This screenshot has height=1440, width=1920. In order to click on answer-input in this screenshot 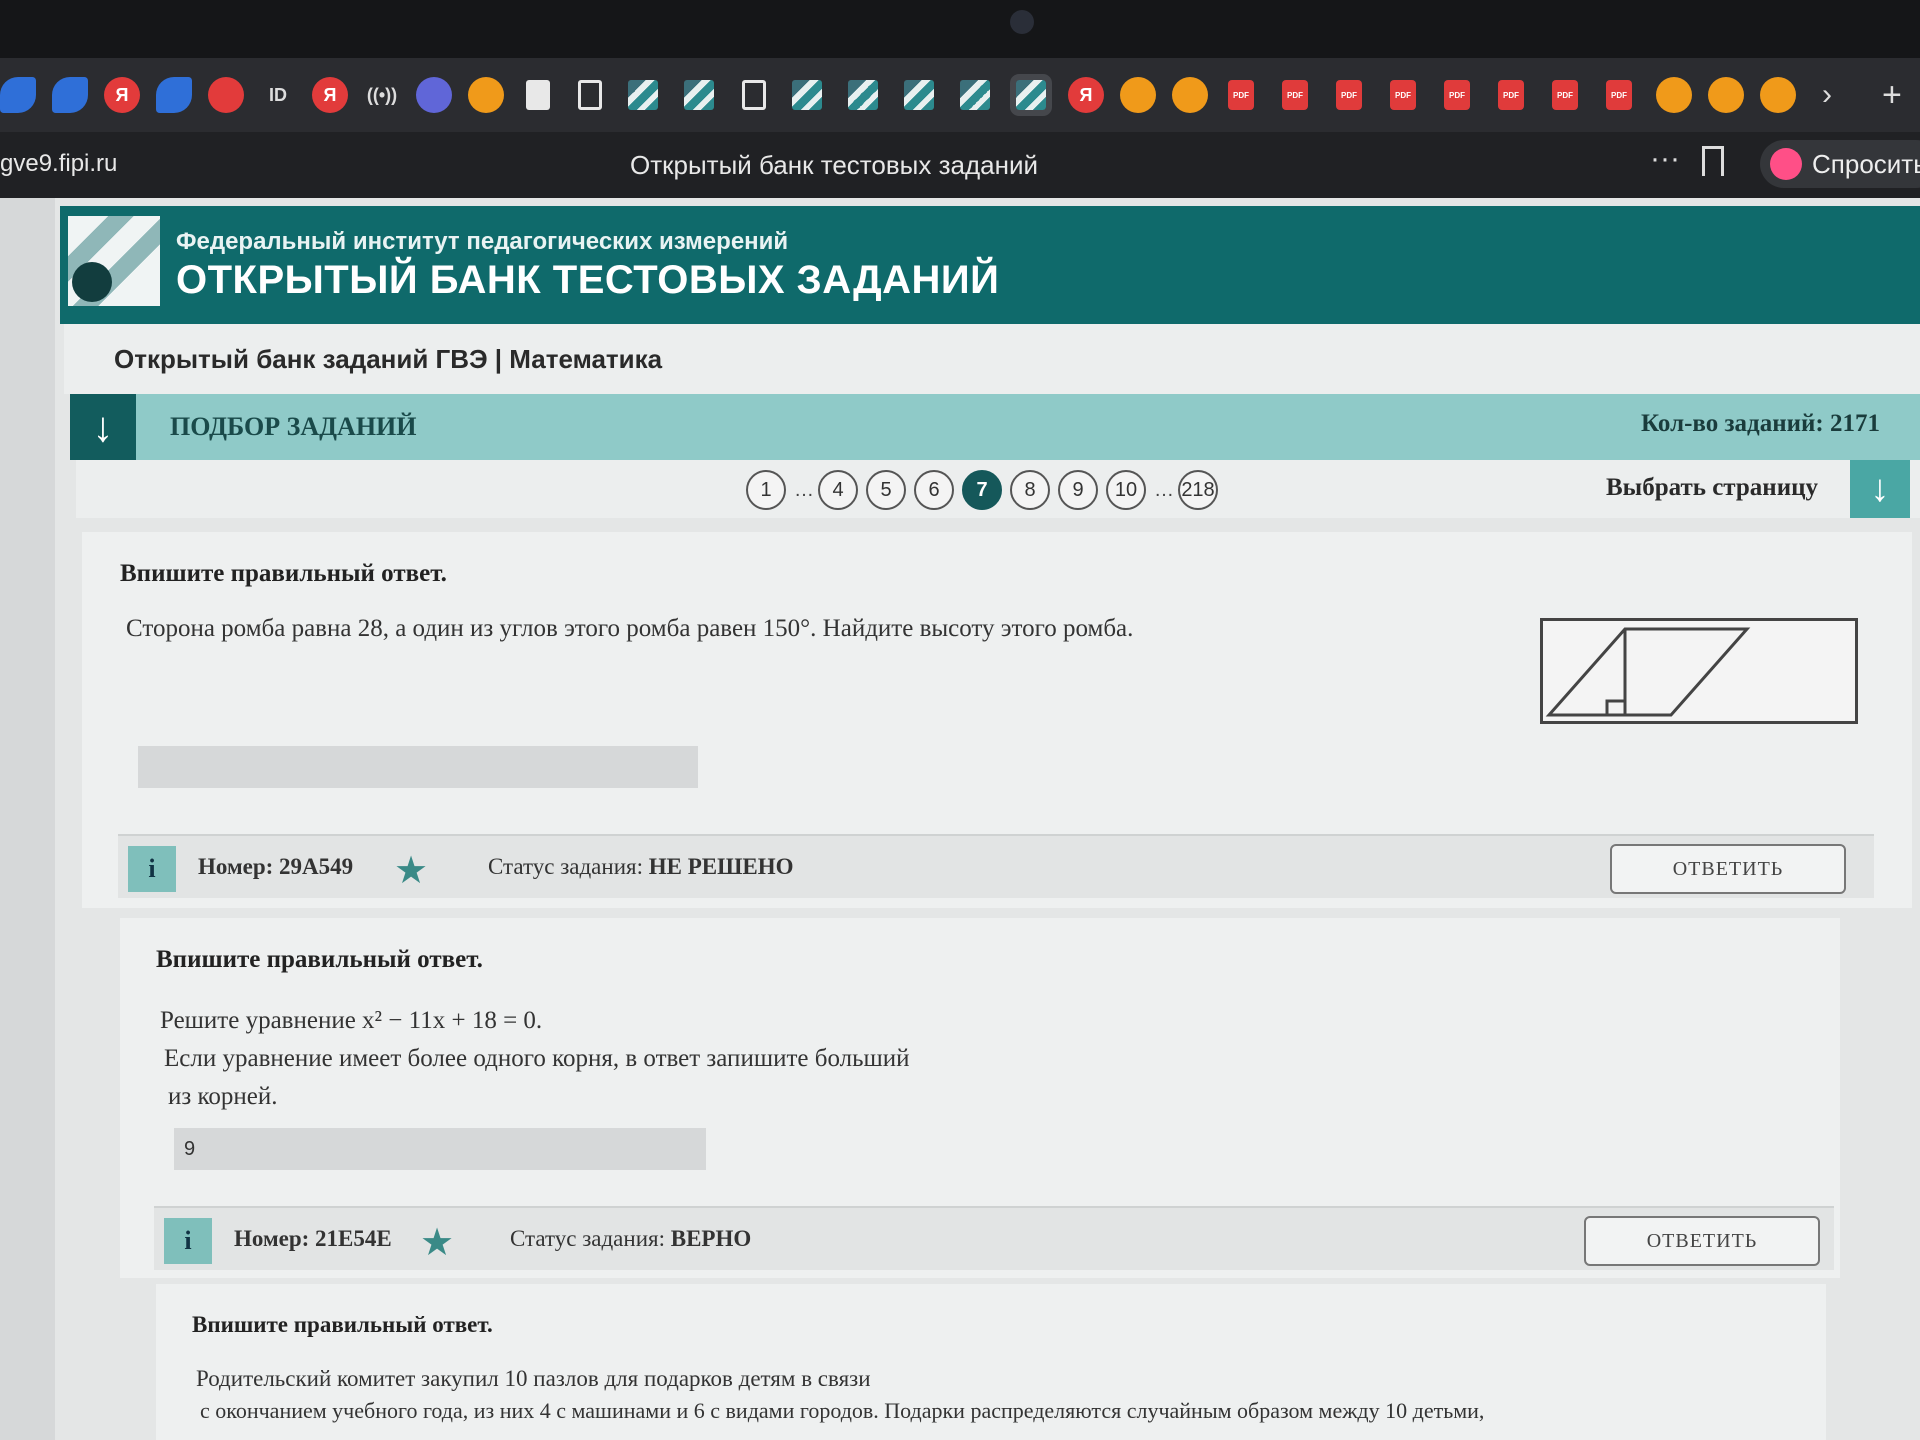, I will do `click(418, 767)`.